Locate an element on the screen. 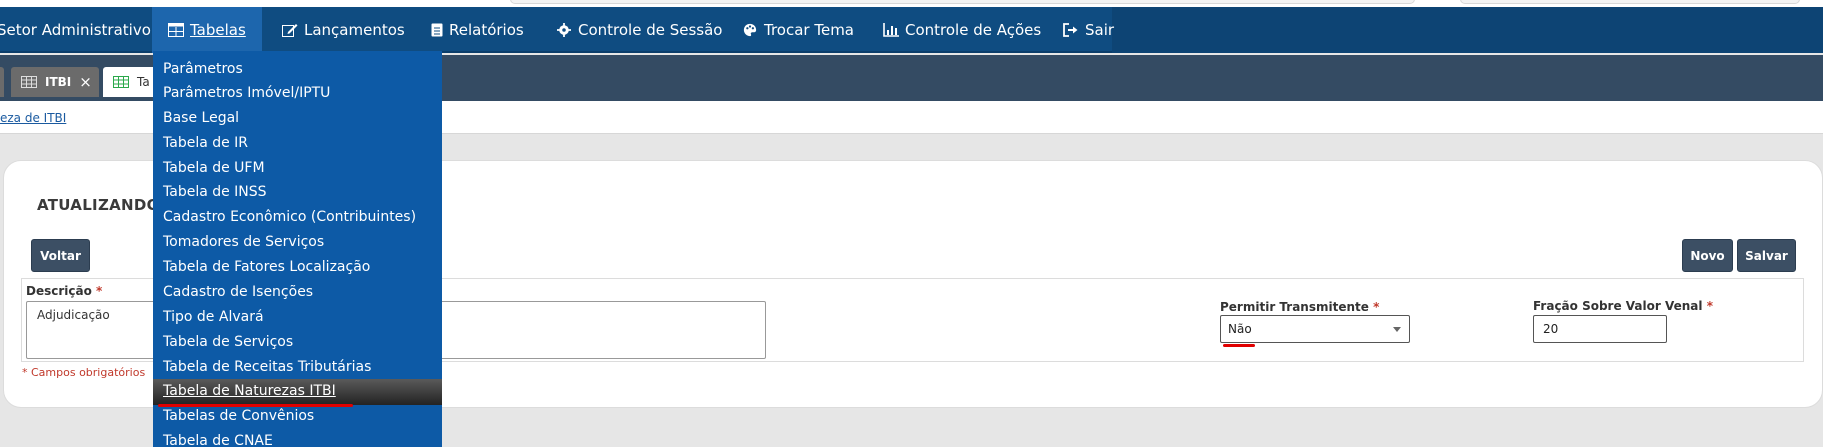 The image size is (1823, 447). nav-controle-de-sessao: Controle de Sessão is located at coordinates (639, 30).